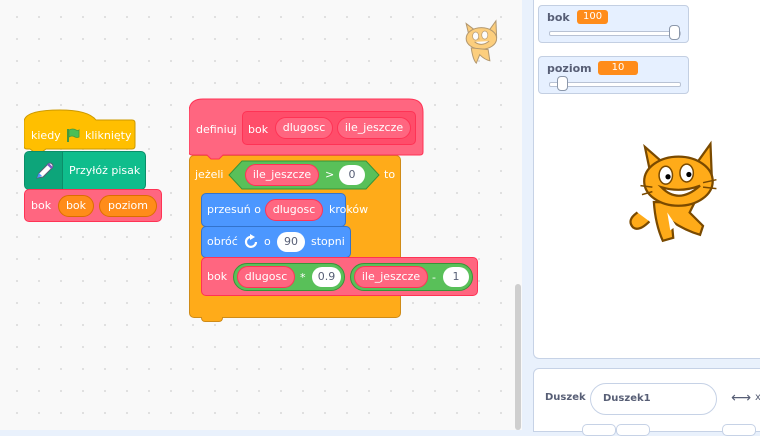 Image resolution: width=760 pixels, height=436 pixels. Describe the element at coordinates (757, 397) in the screenshot. I see `x-position-label: x` at that location.